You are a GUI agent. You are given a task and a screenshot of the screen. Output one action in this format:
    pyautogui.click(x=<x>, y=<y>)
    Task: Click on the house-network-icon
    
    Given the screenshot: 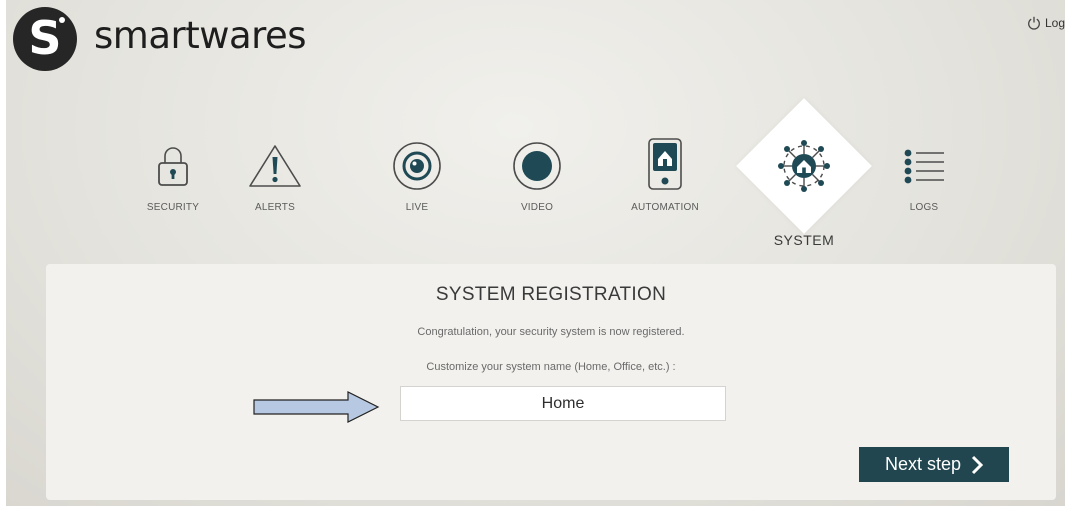 What is the action you would take?
    pyautogui.click(x=804, y=166)
    